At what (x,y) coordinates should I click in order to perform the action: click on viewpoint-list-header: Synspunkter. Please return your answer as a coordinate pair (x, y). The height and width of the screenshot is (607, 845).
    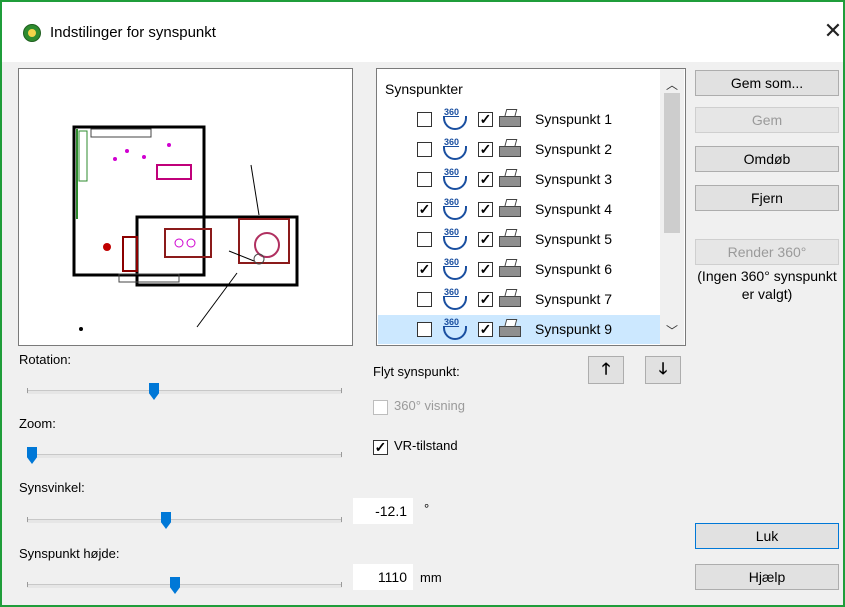
    Looking at the image, I should click on (424, 89).